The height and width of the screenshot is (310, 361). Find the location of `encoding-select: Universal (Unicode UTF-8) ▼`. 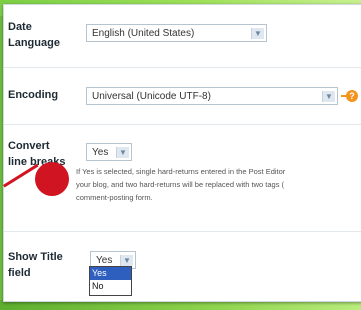

encoding-select: Universal (Unicode UTF-8) ▼ is located at coordinates (212, 96).